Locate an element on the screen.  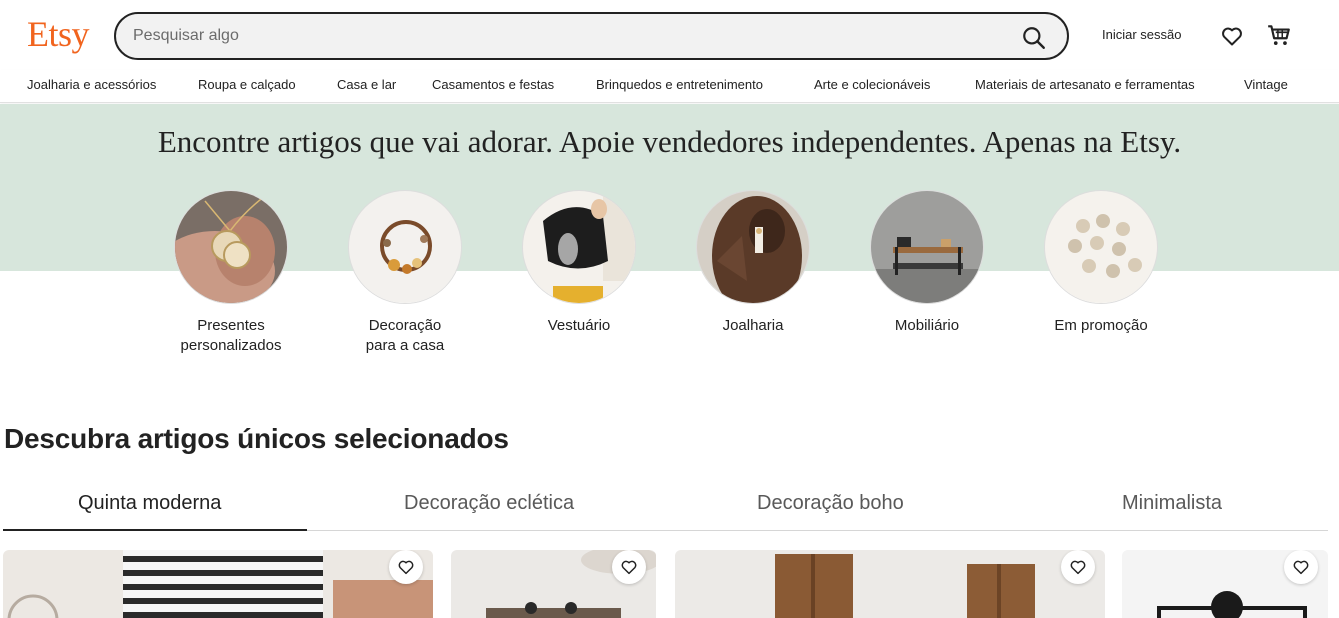
tab-minimalist: Minimalista is located at coordinates (1172, 503).